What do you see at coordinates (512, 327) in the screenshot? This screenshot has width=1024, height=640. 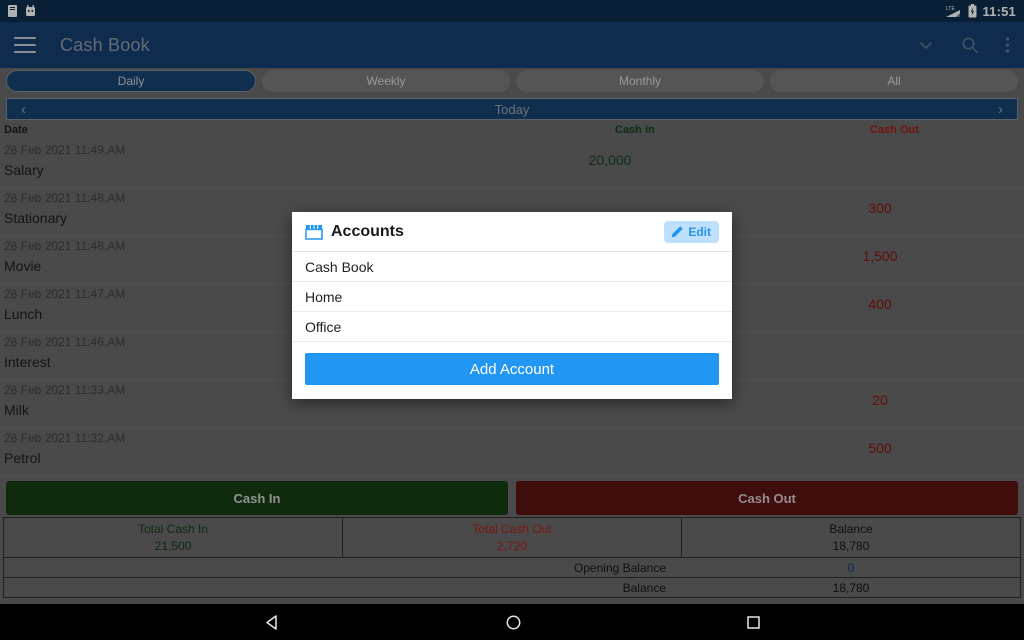 I see `account-item-office: Office` at bounding box center [512, 327].